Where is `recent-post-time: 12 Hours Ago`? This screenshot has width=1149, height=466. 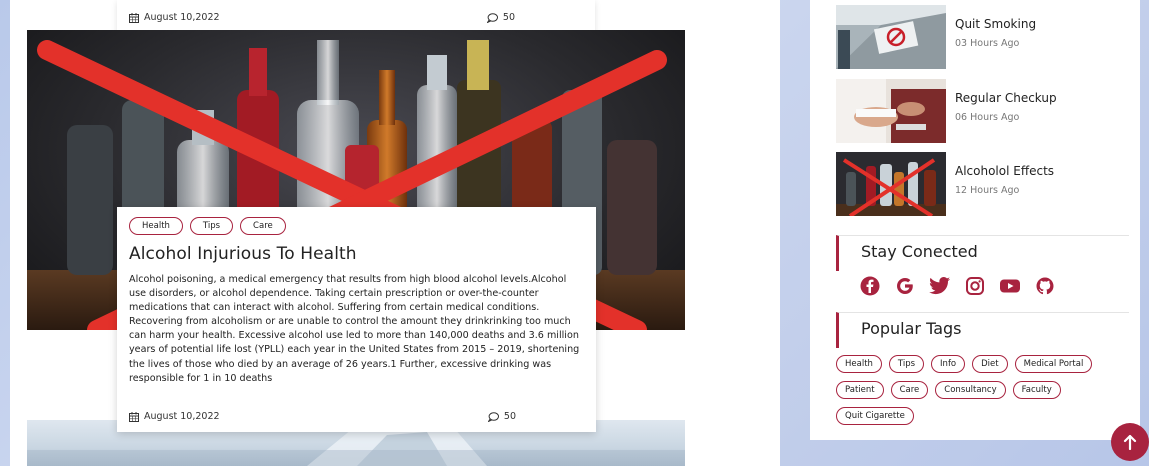
recent-post-time: 12 Hours Ago is located at coordinates (987, 190).